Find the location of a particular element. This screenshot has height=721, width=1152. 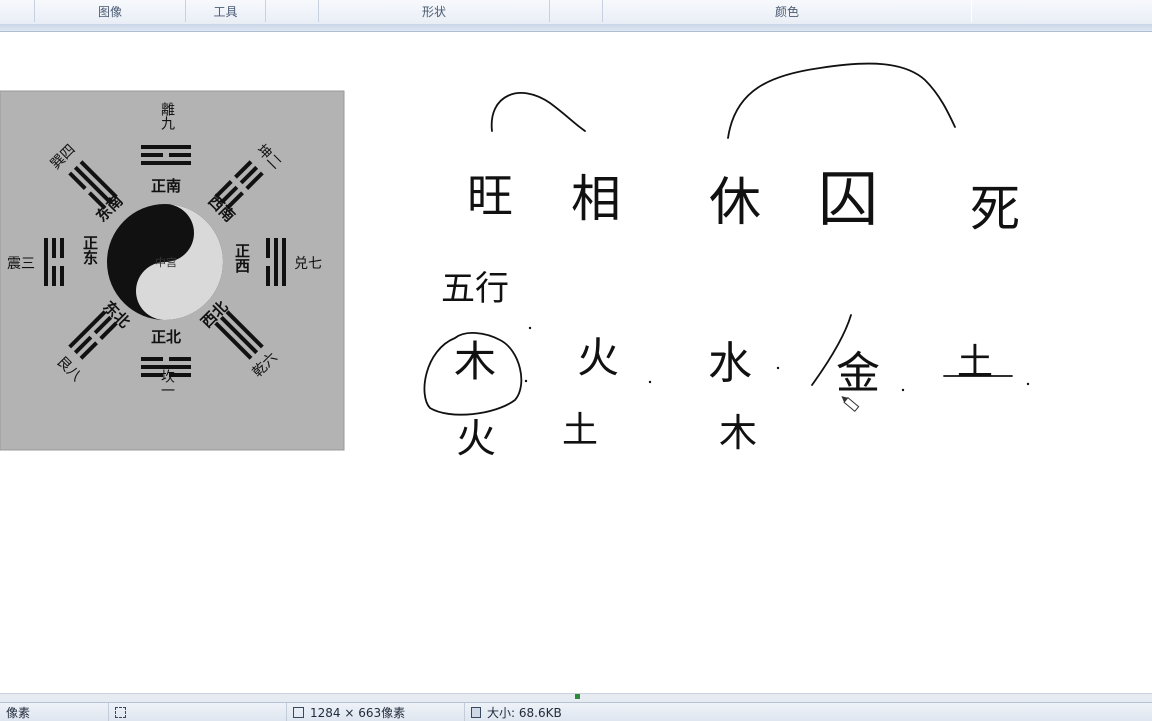

disk-icon is located at coordinates (476, 712).